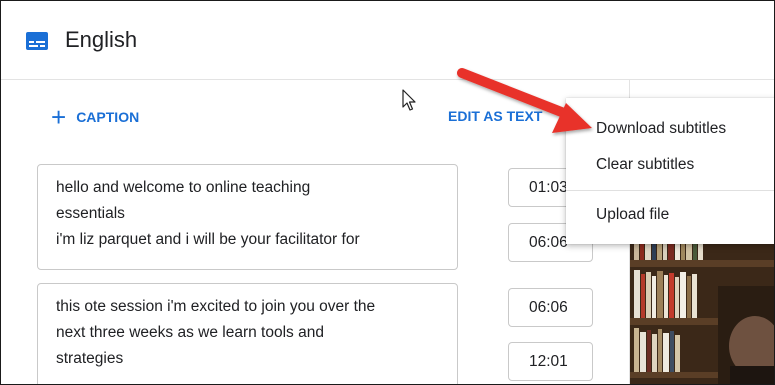  Describe the element at coordinates (190, 332) in the screenshot. I see `caption-line: next three weeks as we learn tools and` at that location.